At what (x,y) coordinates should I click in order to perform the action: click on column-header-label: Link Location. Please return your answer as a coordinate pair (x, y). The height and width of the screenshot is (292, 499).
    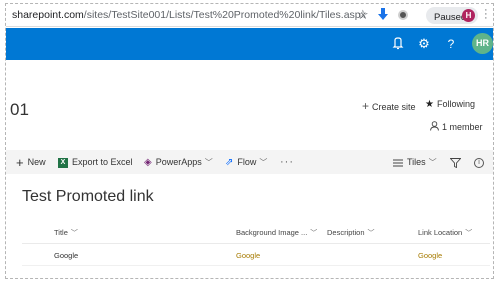
    Looking at the image, I should click on (440, 232).